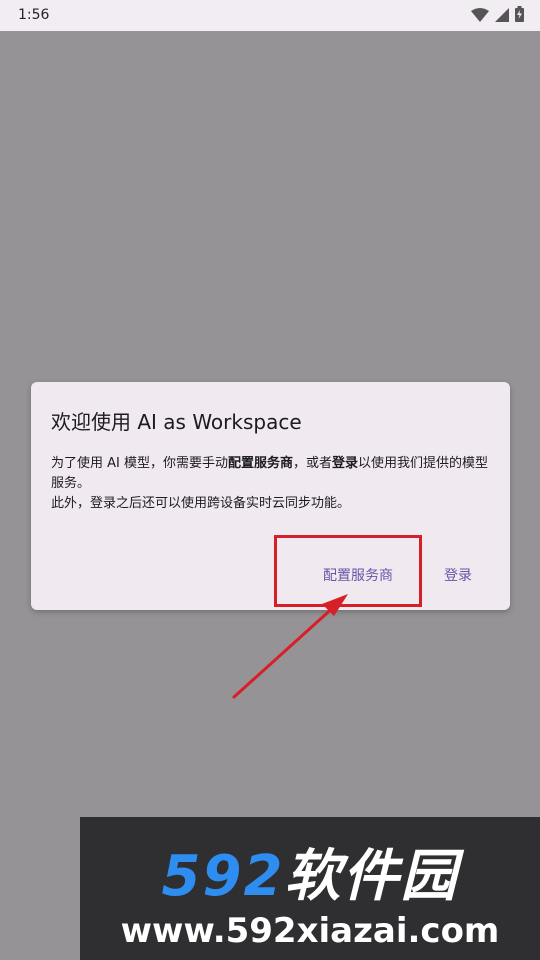 Image resolution: width=540 pixels, height=960 pixels. What do you see at coordinates (480, 16) in the screenshot?
I see `wifi-icon` at bounding box center [480, 16].